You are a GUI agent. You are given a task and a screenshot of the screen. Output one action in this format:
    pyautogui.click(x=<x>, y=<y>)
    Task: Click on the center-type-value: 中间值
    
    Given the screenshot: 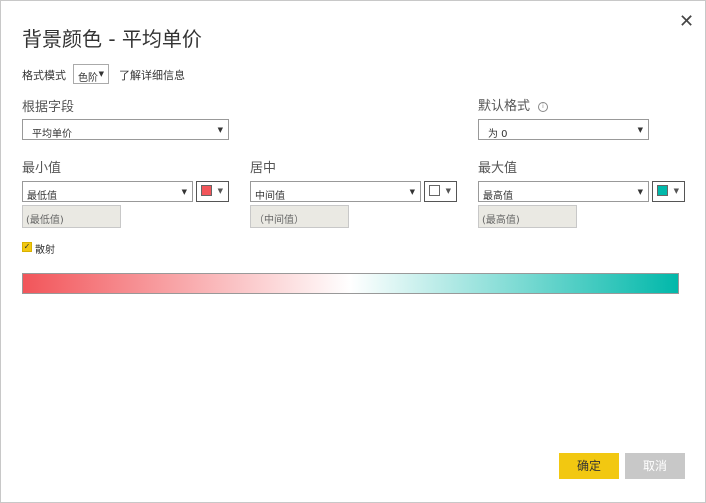 What is the action you would take?
    pyautogui.click(x=270, y=196)
    